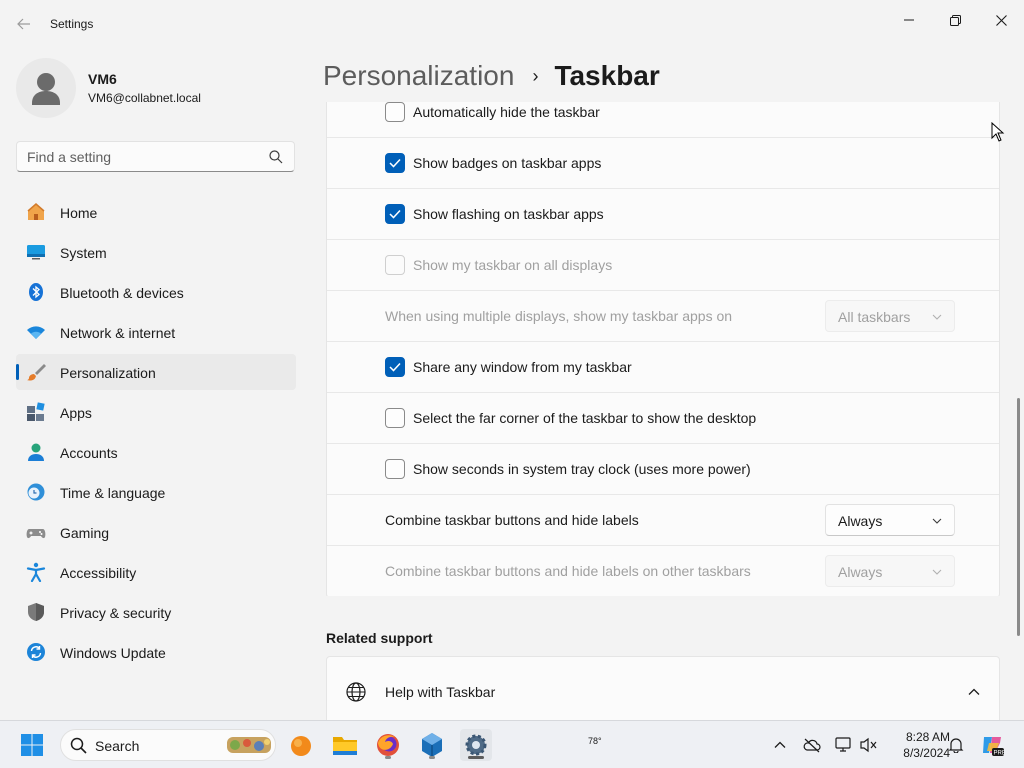 This screenshot has height=768, width=1024. What do you see at coordinates (395, 265) in the screenshot?
I see `all-displays-checkbox` at bounding box center [395, 265].